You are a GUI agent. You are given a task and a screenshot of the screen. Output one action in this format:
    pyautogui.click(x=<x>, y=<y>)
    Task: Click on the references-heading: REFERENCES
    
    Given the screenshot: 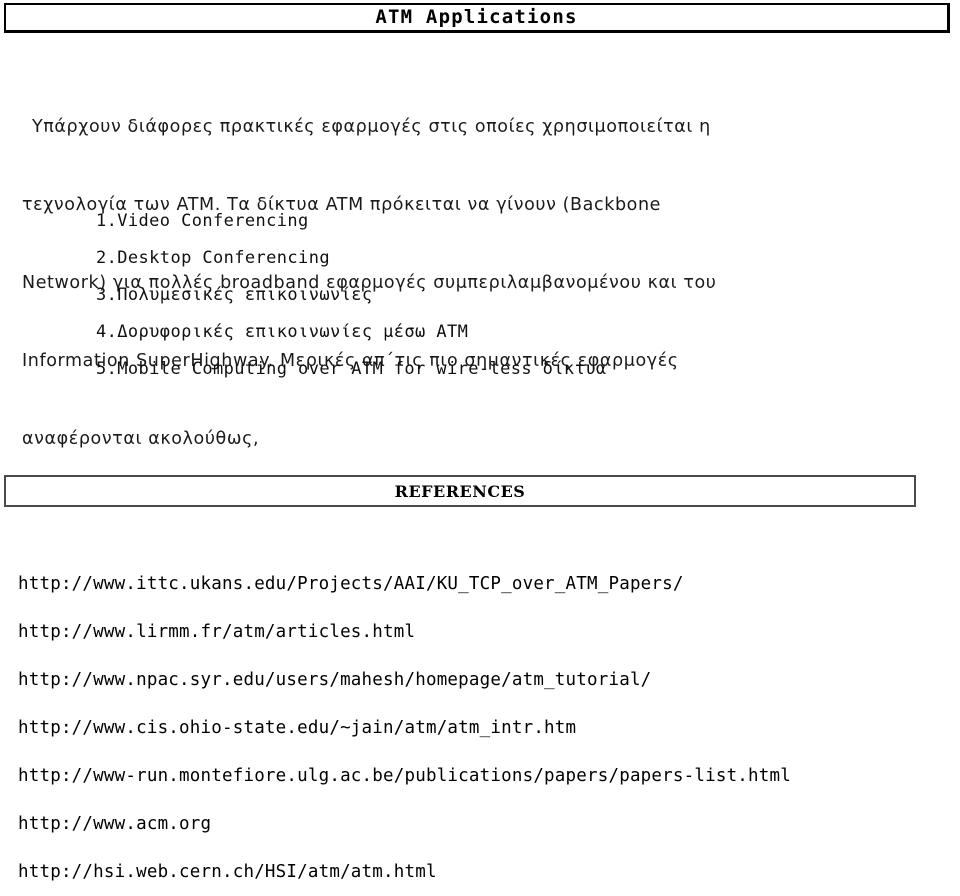 What is the action you would take?
    pyautogui.click(x=460, y=491)
    